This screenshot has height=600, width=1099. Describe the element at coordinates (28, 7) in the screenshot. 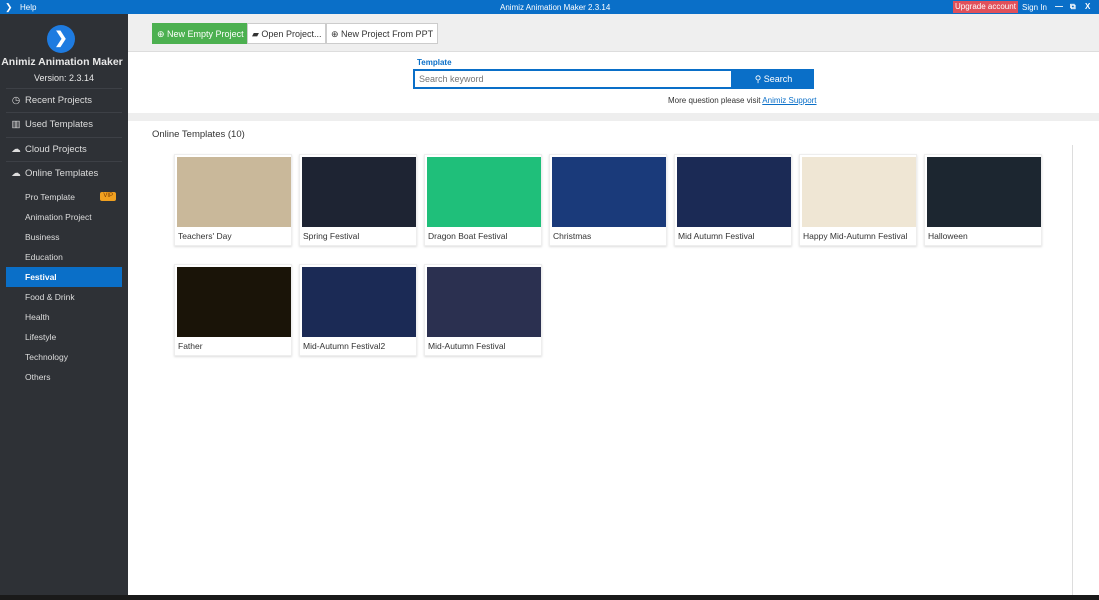

I see `help-menu: Help` at that location.